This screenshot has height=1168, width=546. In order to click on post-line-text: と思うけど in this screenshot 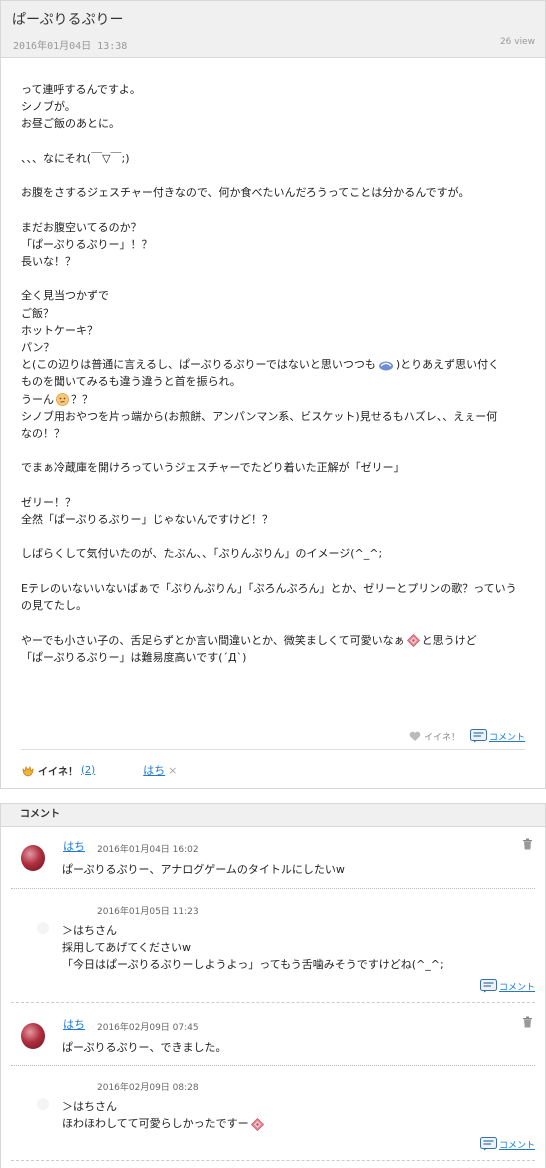, I will do `click(449, 640)`.